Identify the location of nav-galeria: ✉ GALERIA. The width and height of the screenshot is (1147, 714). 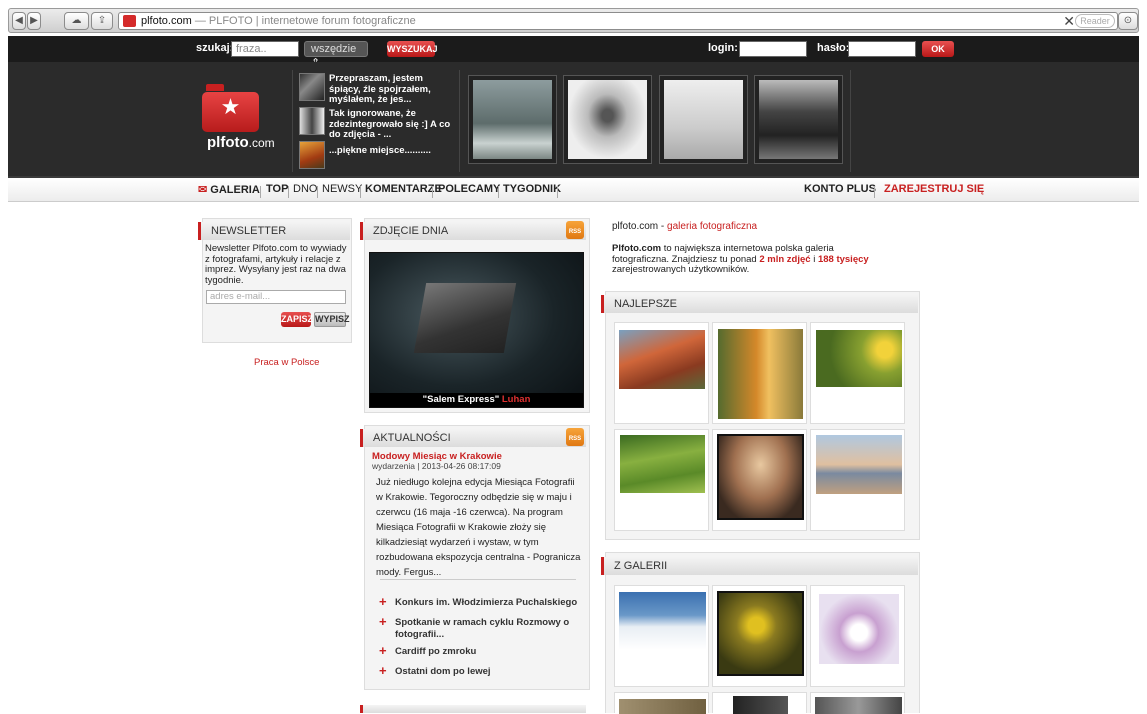
(229, 189).